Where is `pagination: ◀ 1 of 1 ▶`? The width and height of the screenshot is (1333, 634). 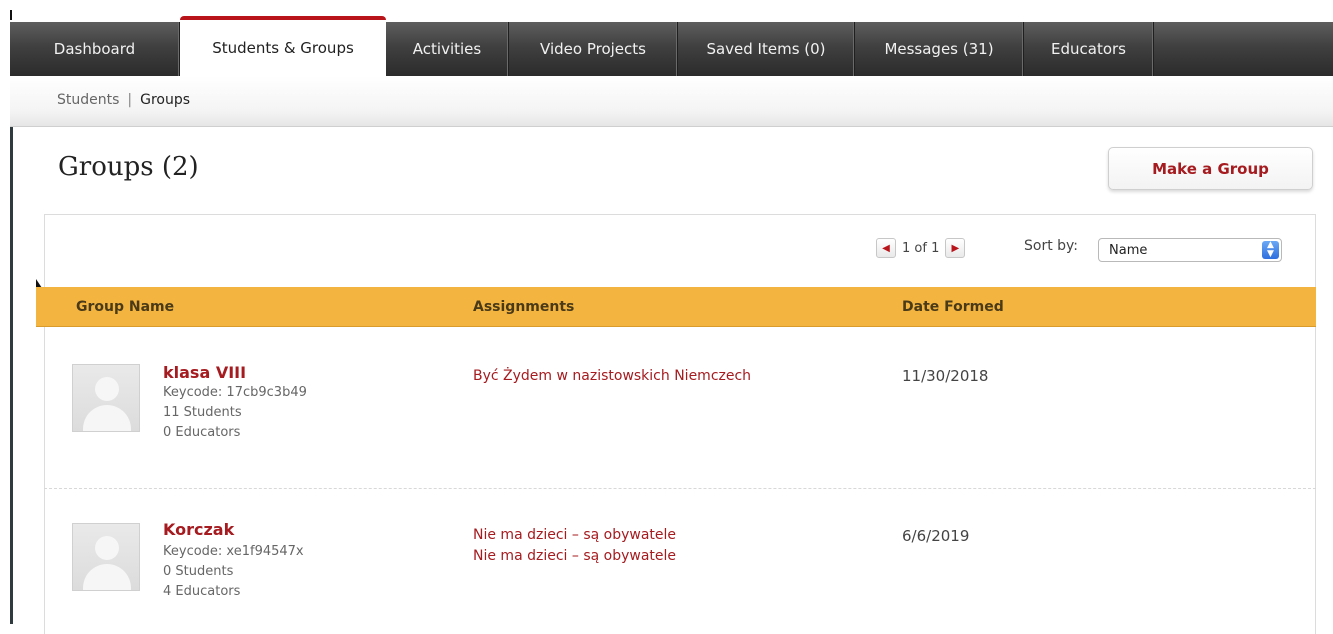
pagination: ◀ 1 of 1 ▶ is located at coordinates (921, 248).